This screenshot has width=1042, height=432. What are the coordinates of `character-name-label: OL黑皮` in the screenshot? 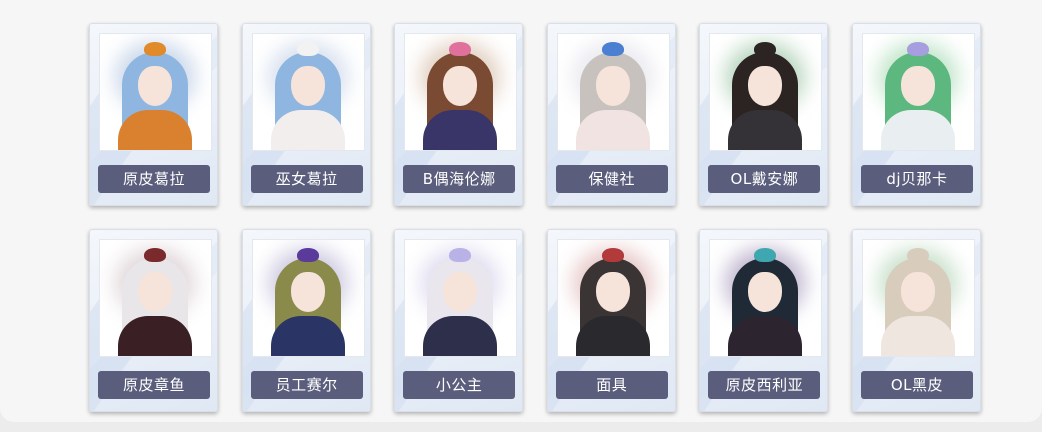 It's located at (916, 385).